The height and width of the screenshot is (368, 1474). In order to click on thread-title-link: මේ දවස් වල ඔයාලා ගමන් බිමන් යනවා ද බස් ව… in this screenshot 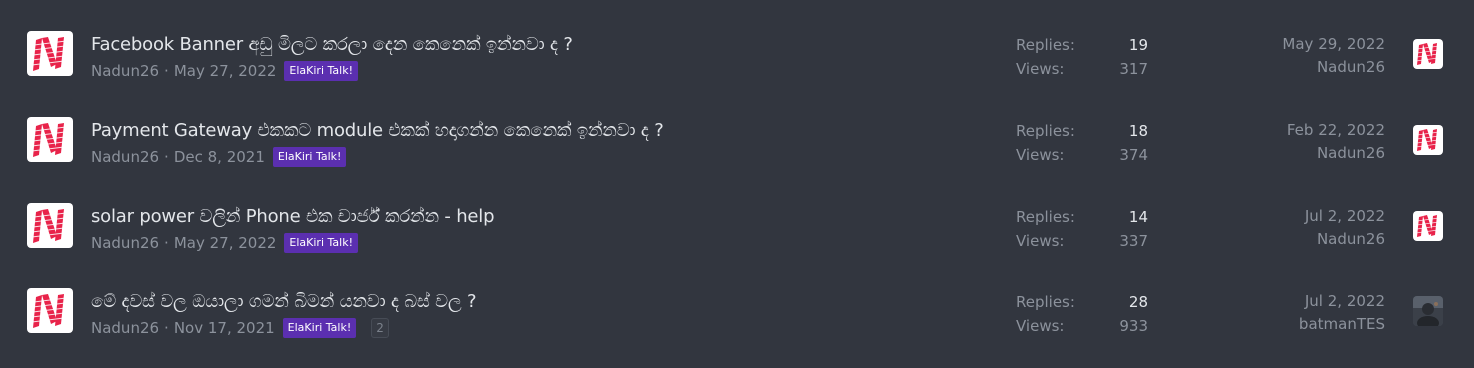, I will do `click(284, 301)`.